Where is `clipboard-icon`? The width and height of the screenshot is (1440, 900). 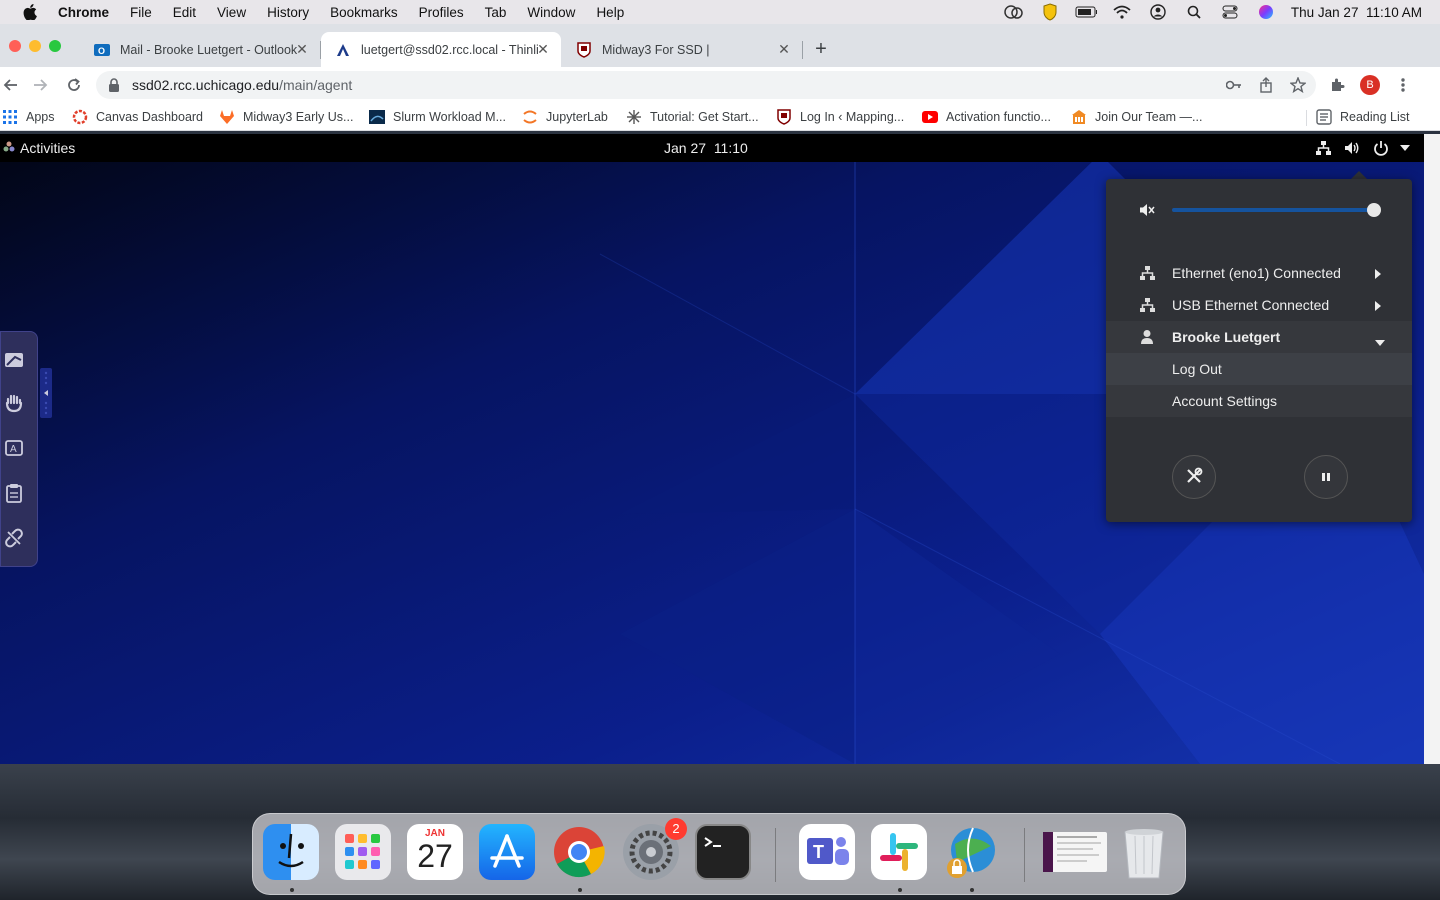 clipboard-icon is located at coordinates (14, 493).